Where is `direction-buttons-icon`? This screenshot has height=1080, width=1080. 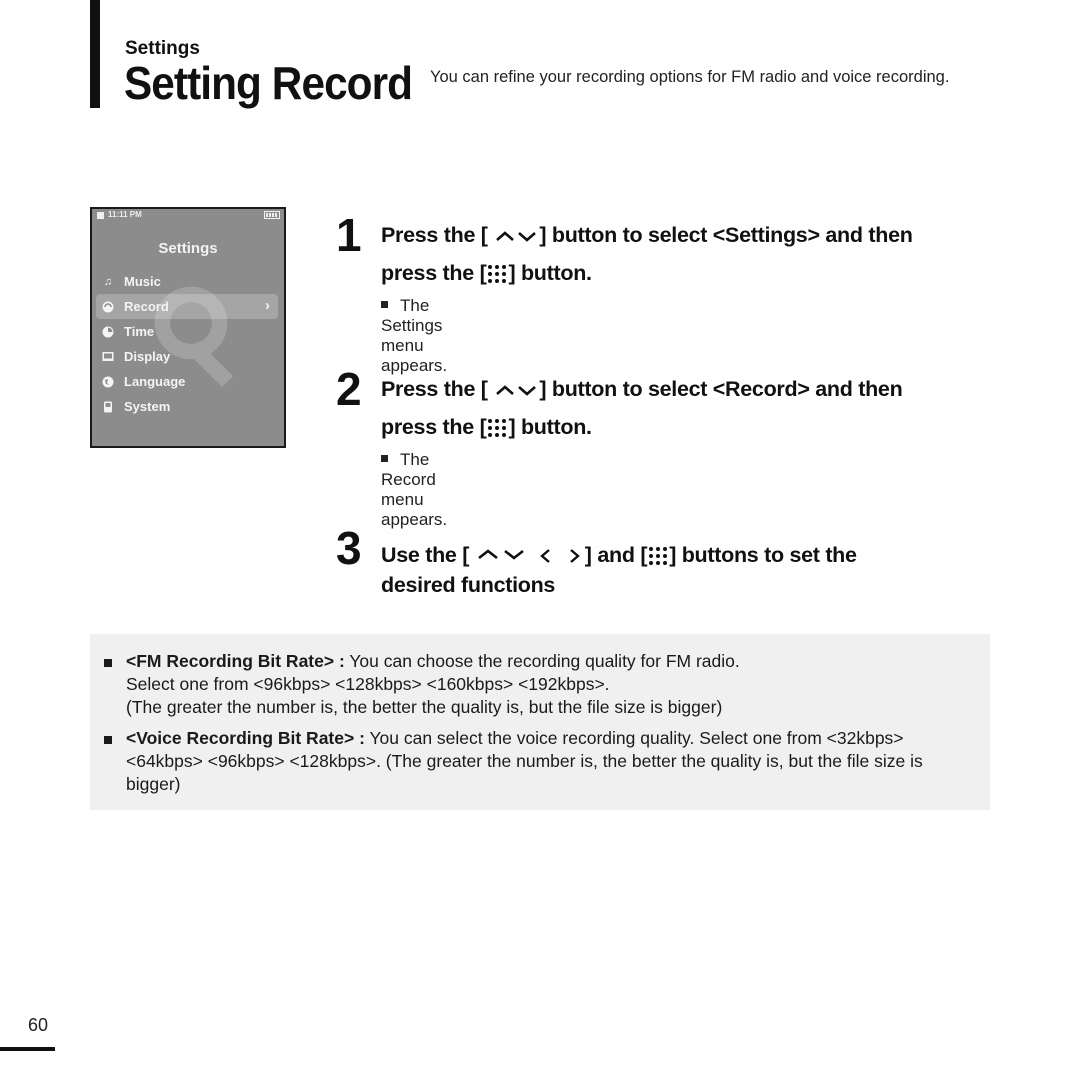
direction-buttons-icon is located at coordinates (528, 556).